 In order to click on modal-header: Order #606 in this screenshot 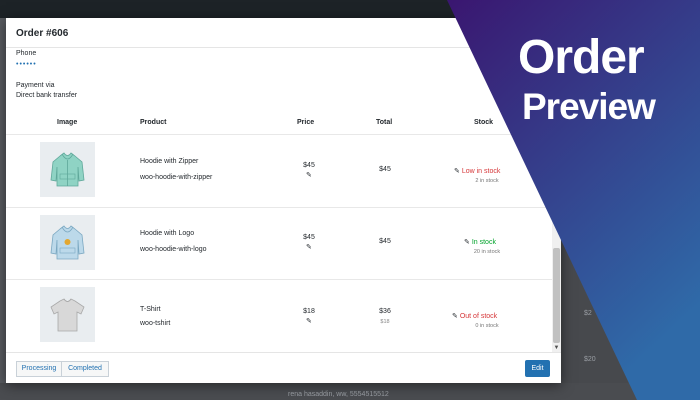, I will do `click(283, 33)`.